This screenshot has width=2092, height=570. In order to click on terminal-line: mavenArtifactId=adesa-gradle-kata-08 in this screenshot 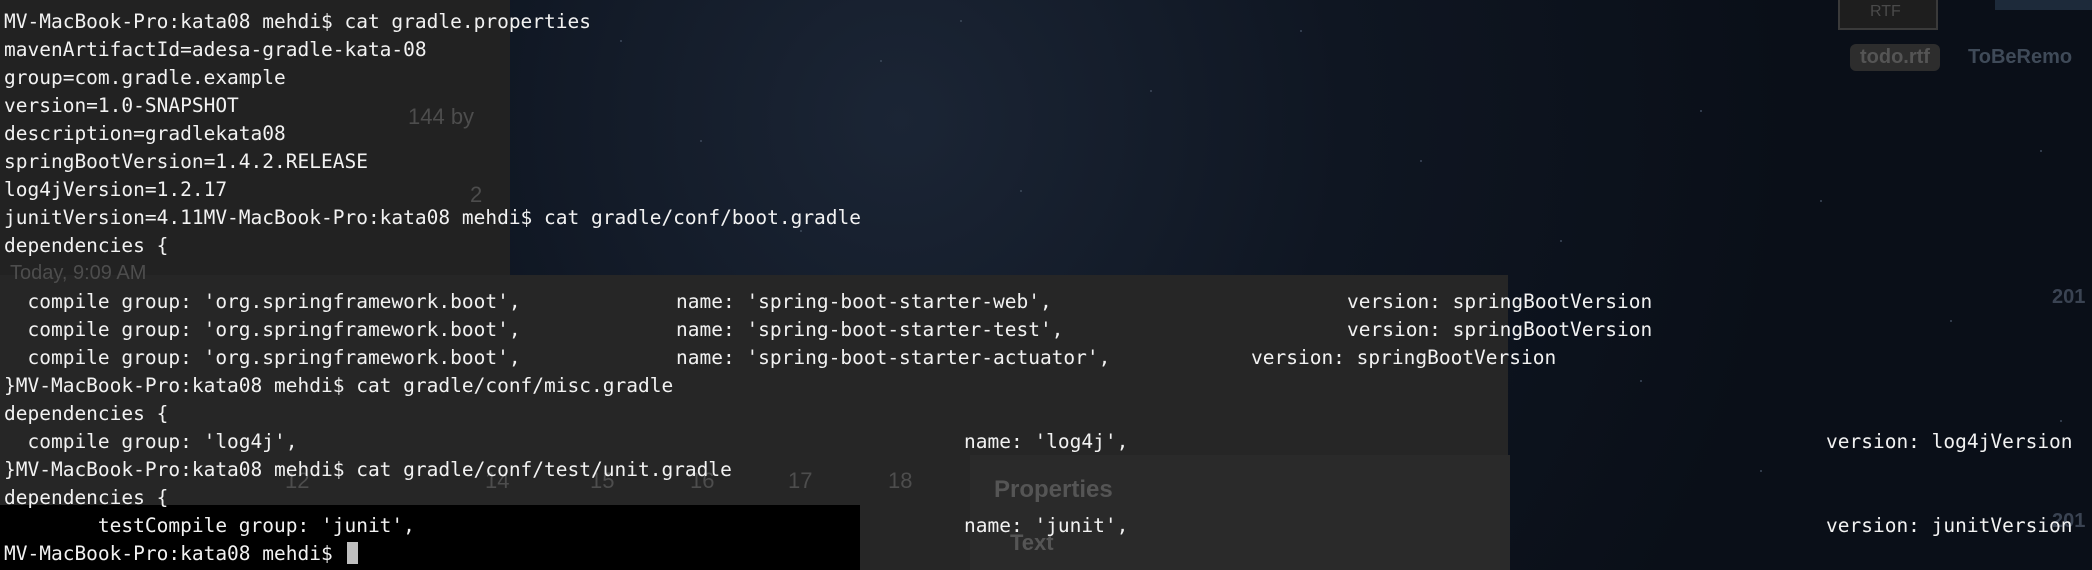, I will do `click(1048, 50)`.